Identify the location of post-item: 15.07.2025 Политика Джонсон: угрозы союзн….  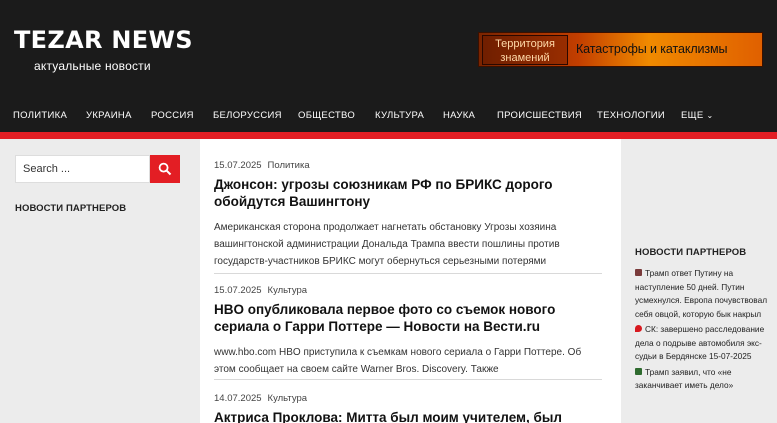
(408, 215).